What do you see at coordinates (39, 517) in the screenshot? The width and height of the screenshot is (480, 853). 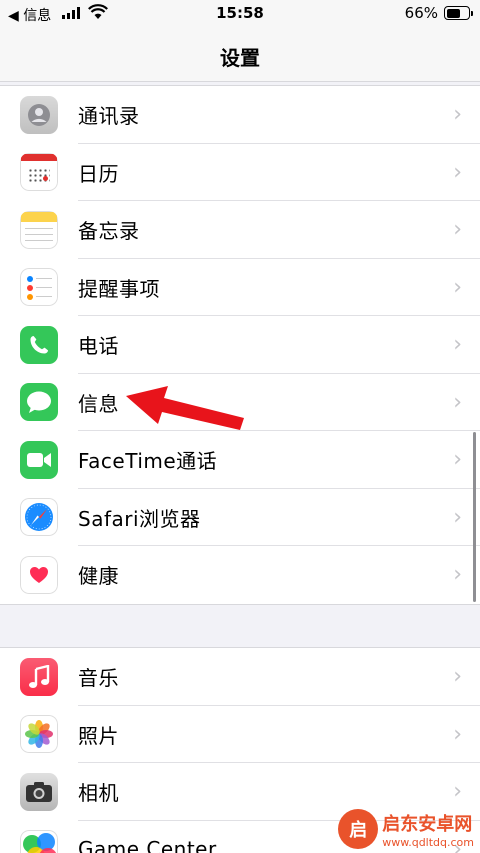 I see `safari-icon` at bounding box center [39, 517].